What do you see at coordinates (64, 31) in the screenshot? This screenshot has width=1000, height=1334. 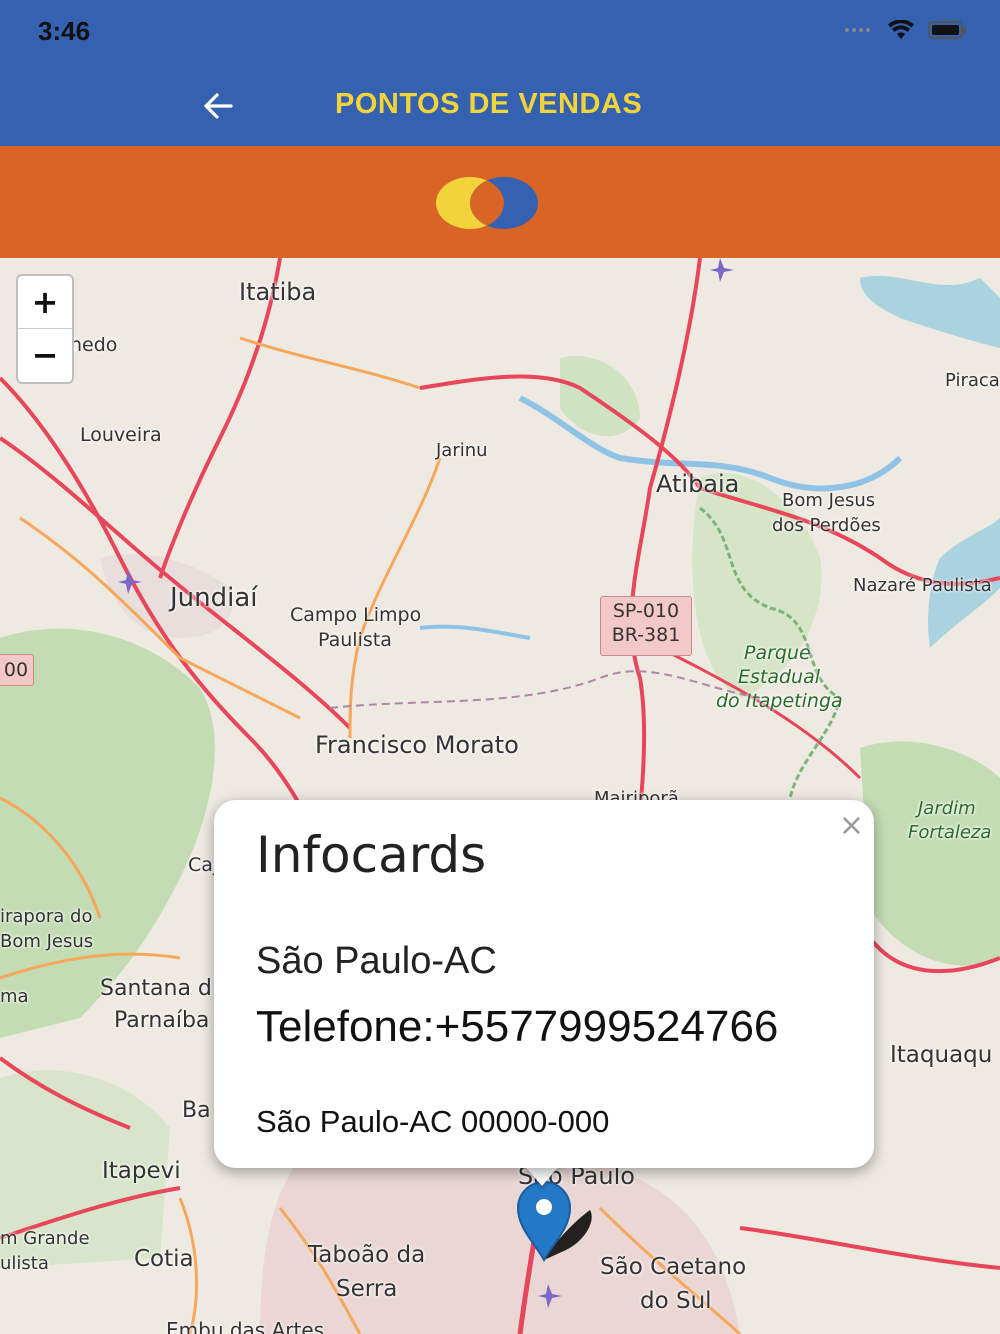 I see `status-time: 3:46` at bounding box center [64, 31].